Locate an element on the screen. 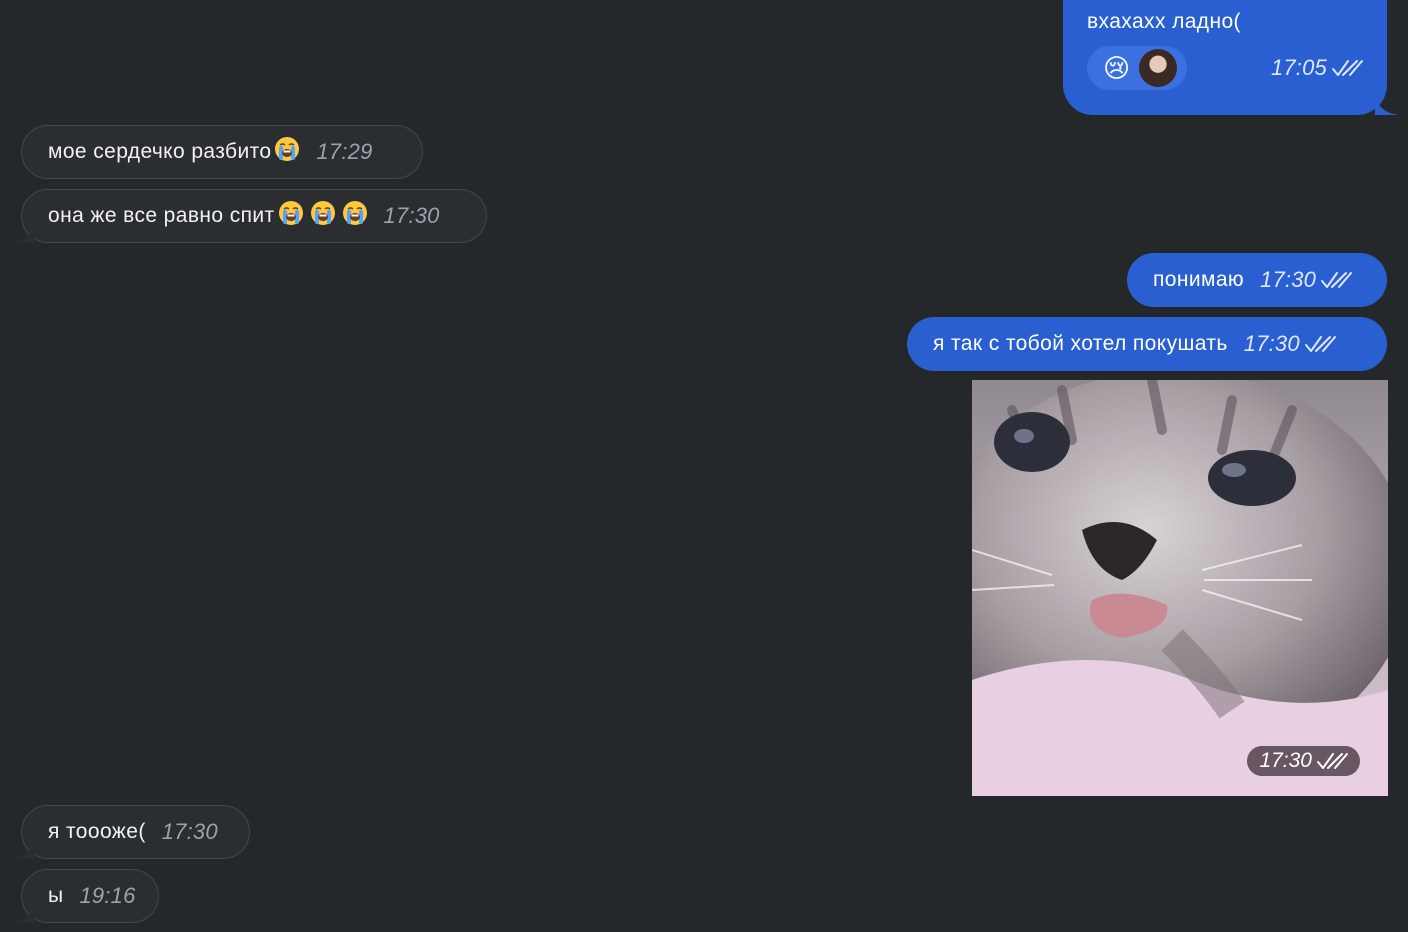 This screenshot has height=932, width=1408. photo-timestamp: 17:30 is located at coordinates (1303, 761).